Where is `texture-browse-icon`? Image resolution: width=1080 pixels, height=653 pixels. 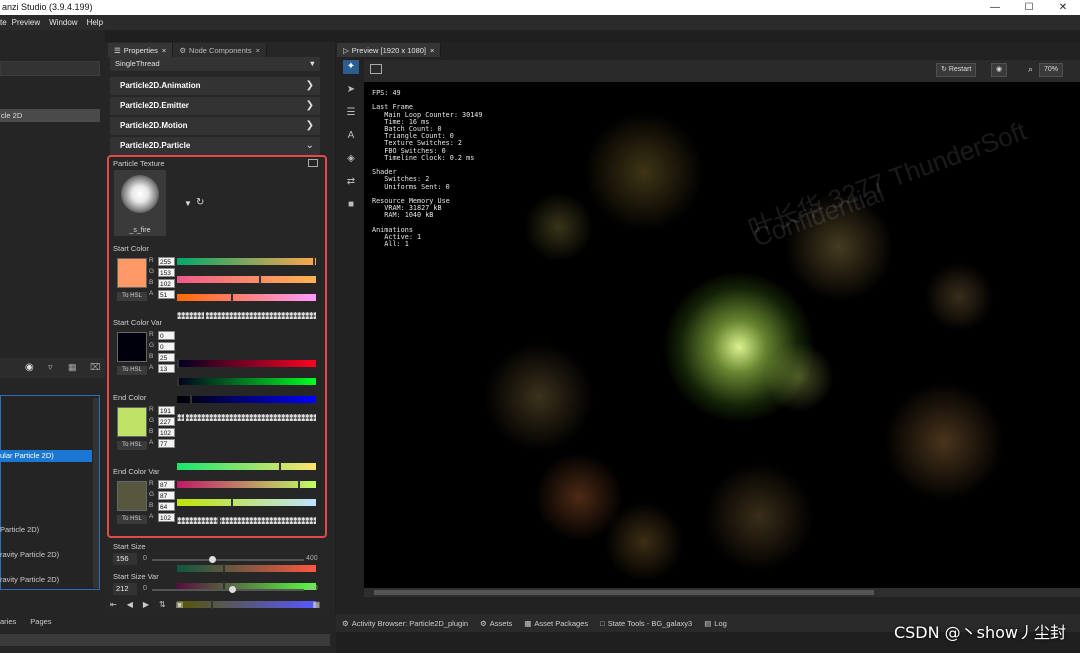
texture-browse-icon is located at coordinates (313, 163).